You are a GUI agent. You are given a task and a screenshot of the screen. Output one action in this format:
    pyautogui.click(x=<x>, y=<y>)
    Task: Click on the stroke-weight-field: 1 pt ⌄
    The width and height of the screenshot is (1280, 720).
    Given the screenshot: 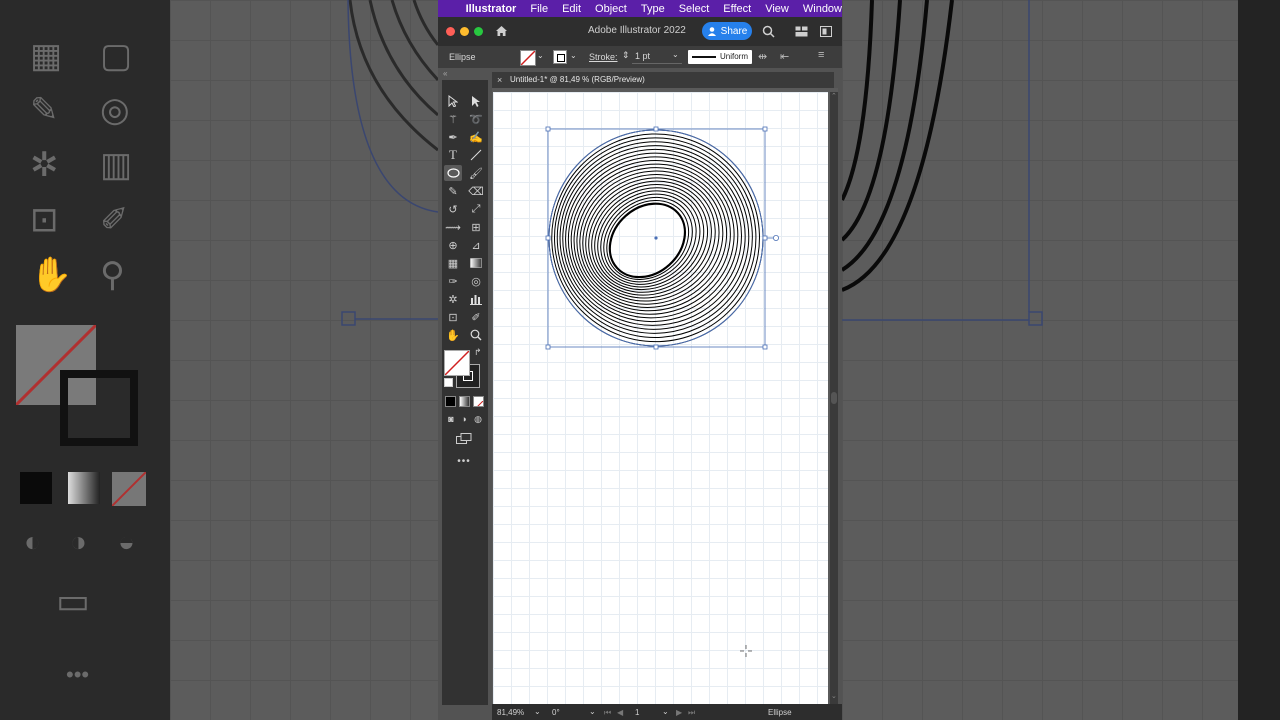 What is the action you would take?
    pyautogui.click(x=657, y=57)
    